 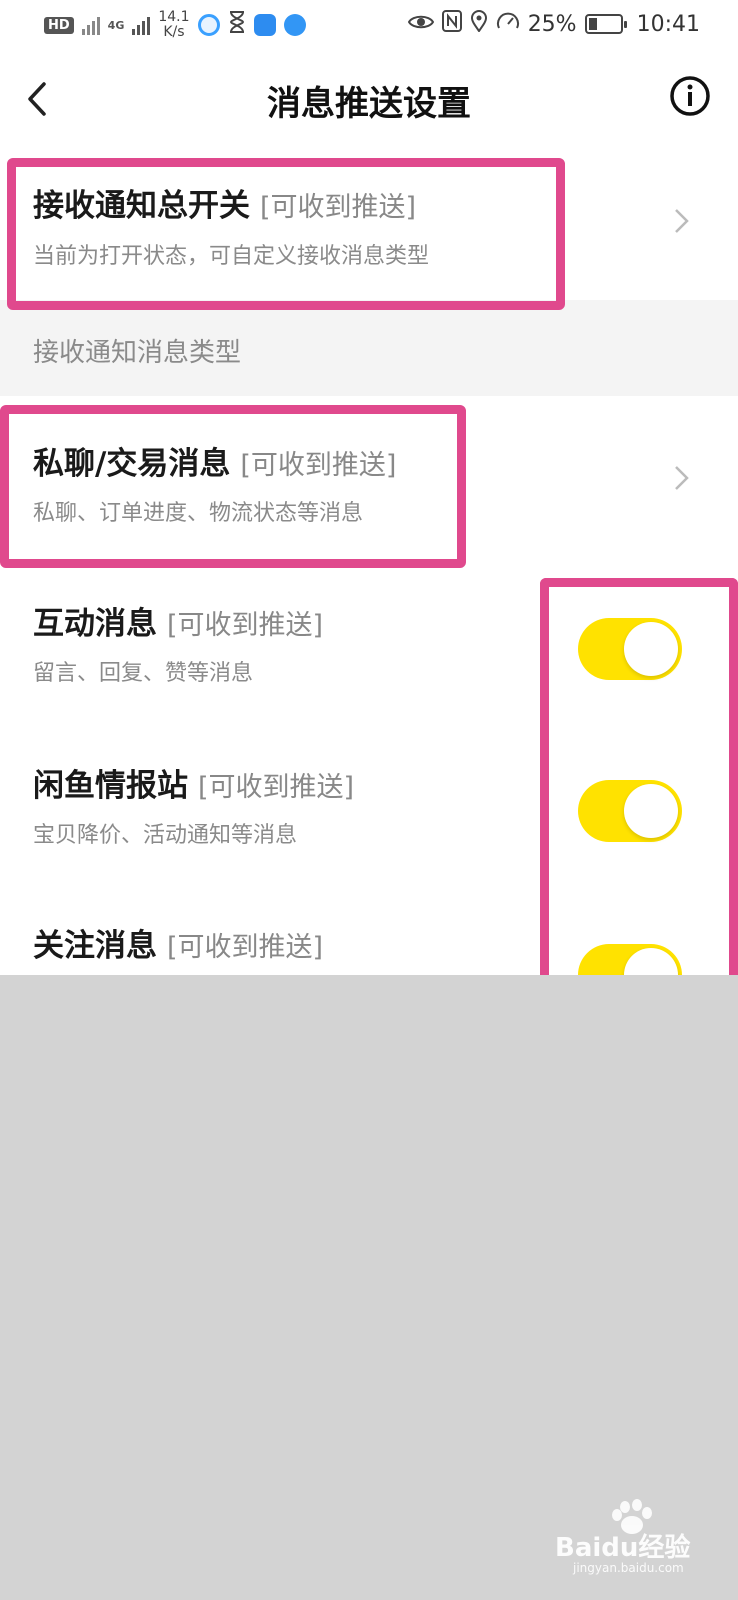 I want to click on interaction-toggle, so click(x=630, y=649).